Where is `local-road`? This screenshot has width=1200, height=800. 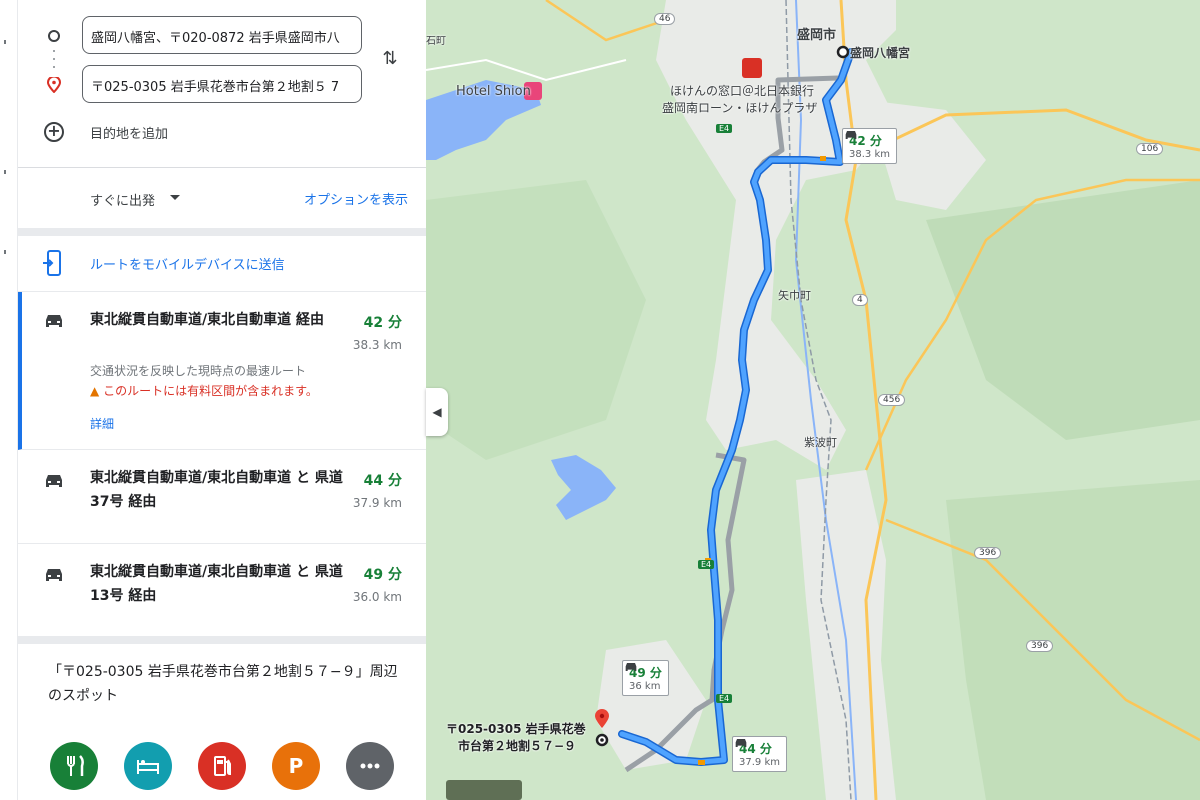
local-road is located at coordinates (526, 70).